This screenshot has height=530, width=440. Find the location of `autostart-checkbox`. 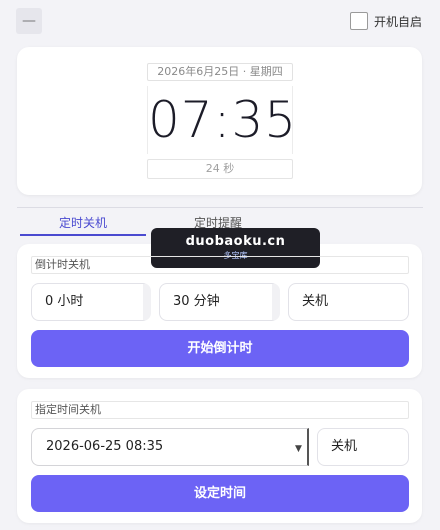

autostart-checkbox is located at coordinates (358, 21).